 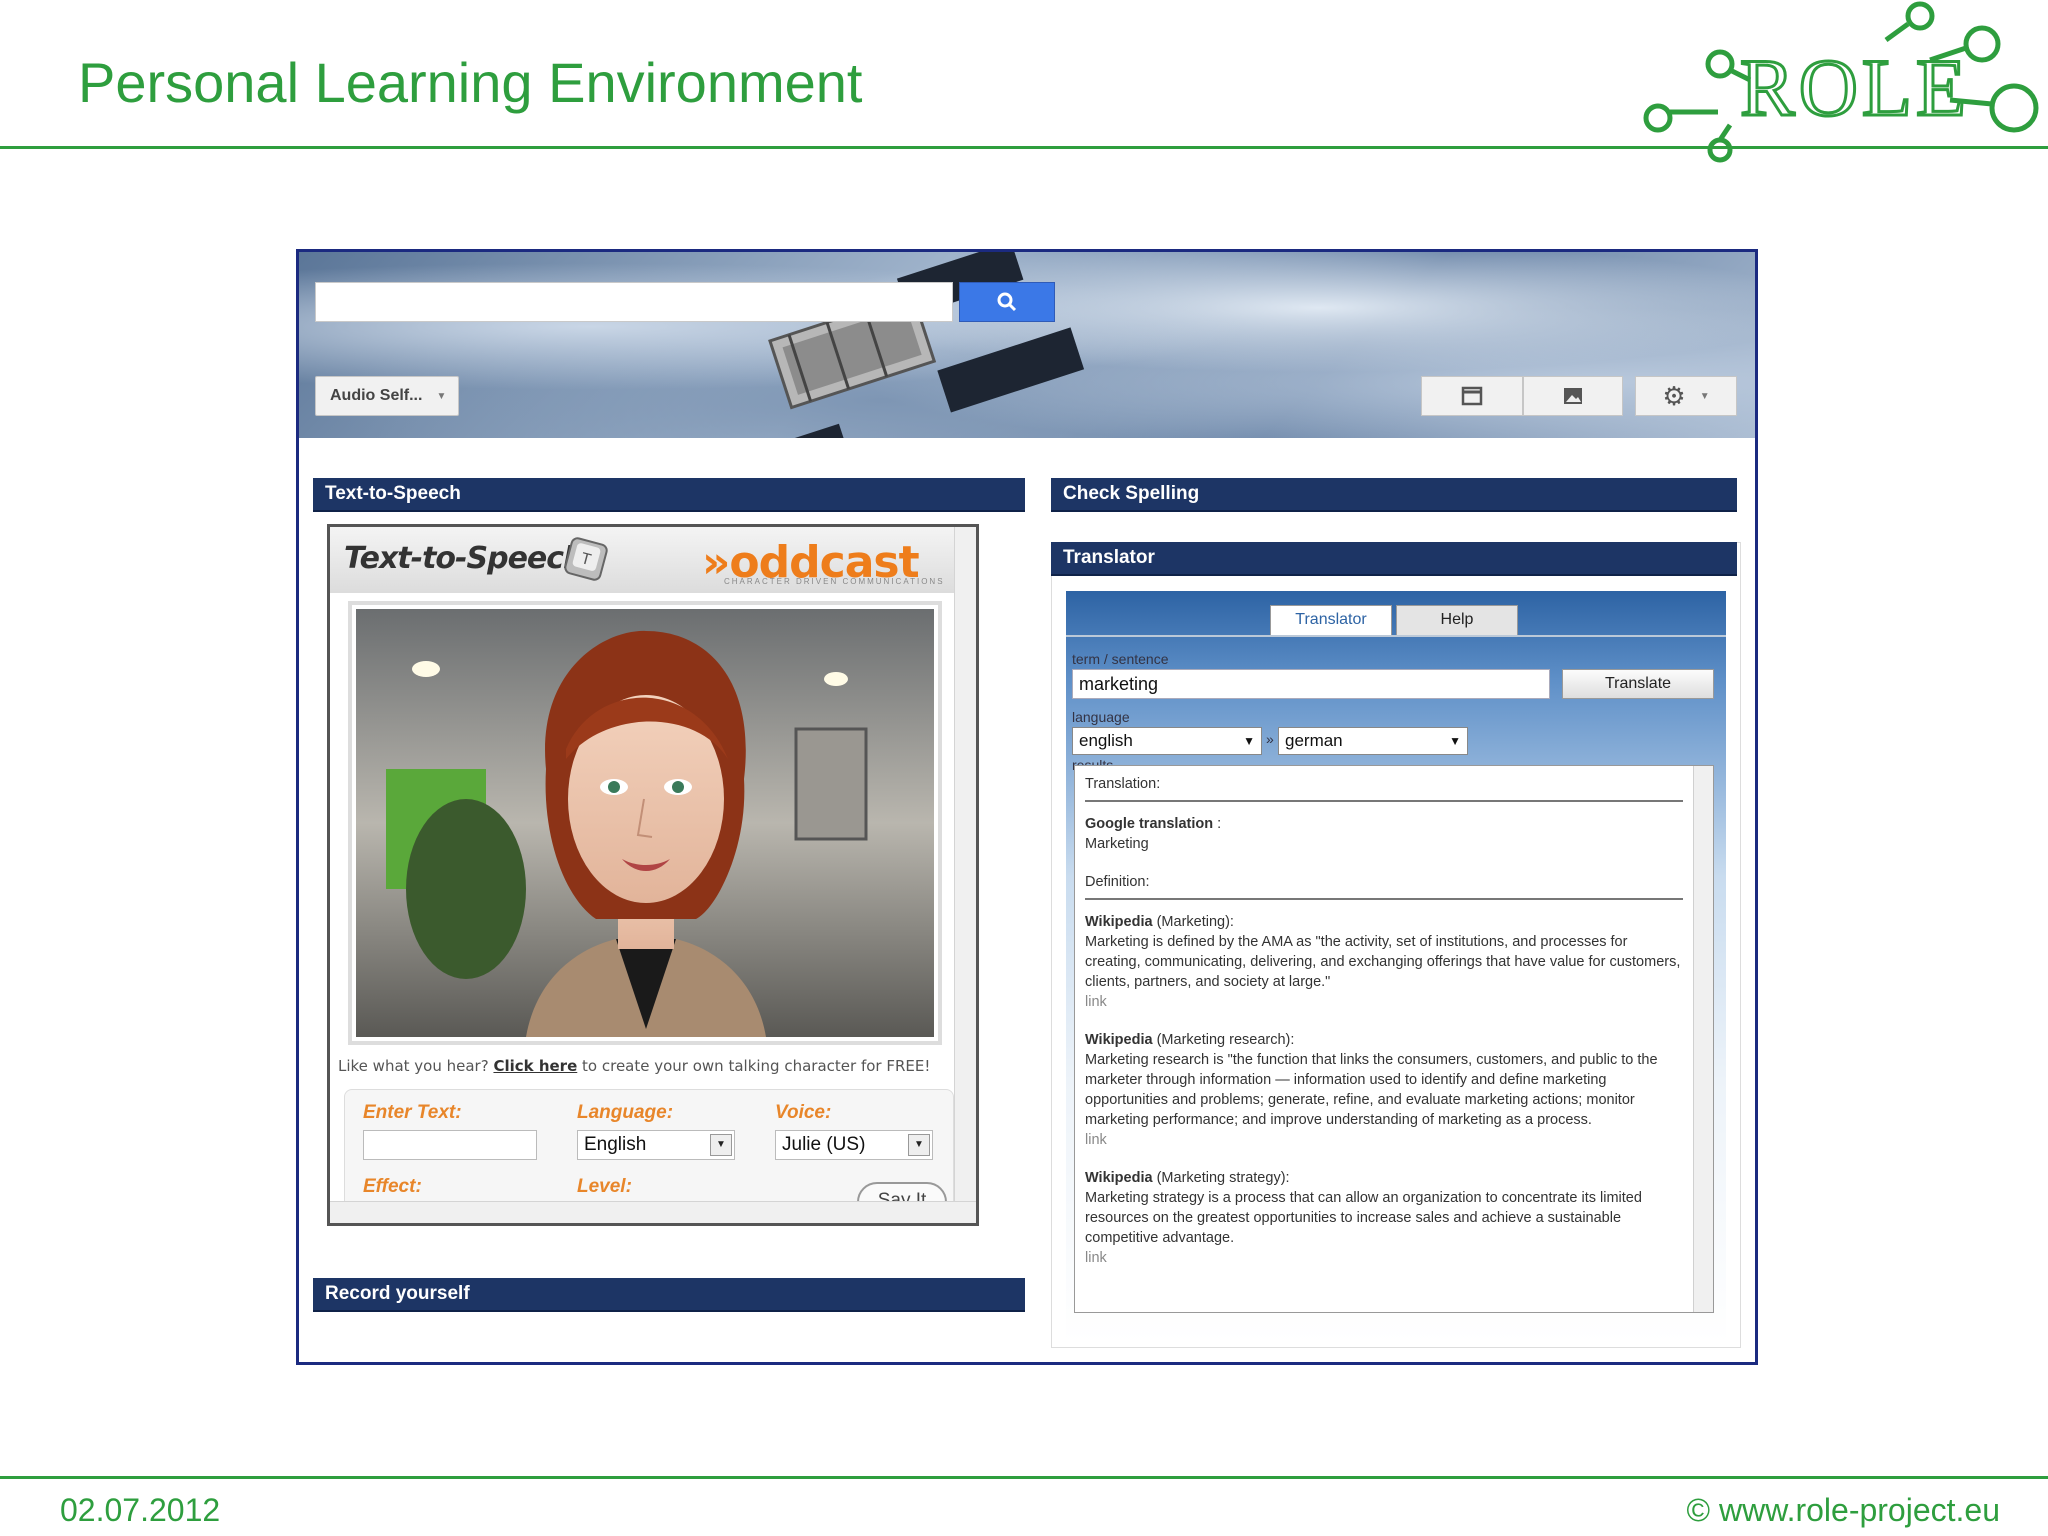 I want to click on language-label: language, so click(x=1101, y=717).